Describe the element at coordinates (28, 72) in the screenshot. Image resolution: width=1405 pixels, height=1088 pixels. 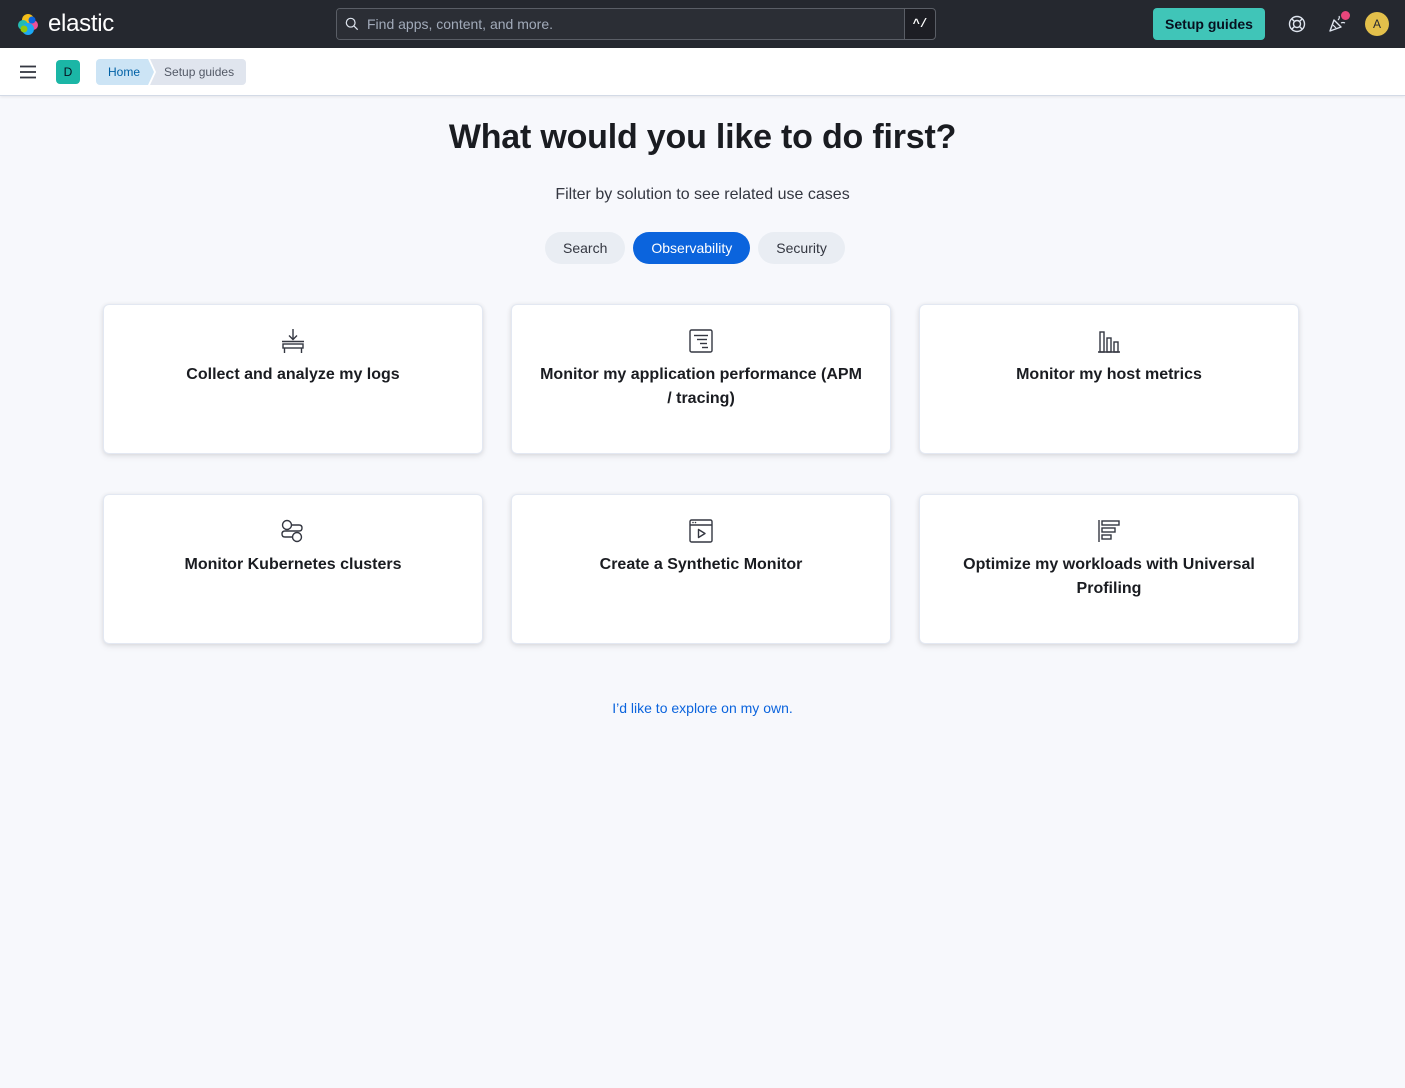
I see `hamburger-menu-icon` at that location.